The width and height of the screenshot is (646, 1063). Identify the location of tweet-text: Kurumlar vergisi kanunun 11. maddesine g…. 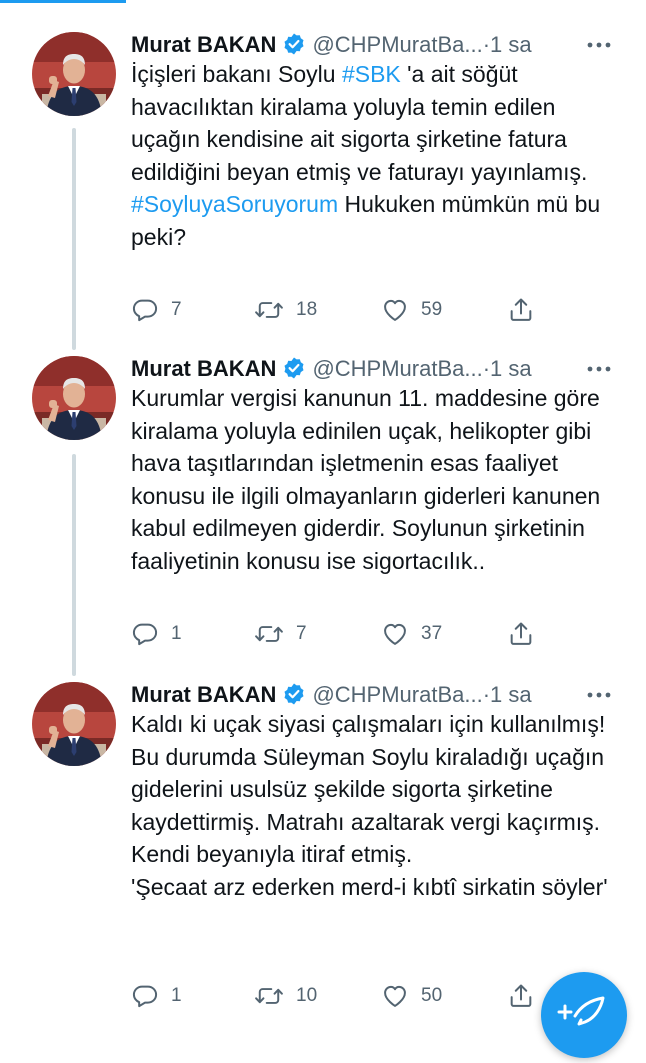
(366, 479).